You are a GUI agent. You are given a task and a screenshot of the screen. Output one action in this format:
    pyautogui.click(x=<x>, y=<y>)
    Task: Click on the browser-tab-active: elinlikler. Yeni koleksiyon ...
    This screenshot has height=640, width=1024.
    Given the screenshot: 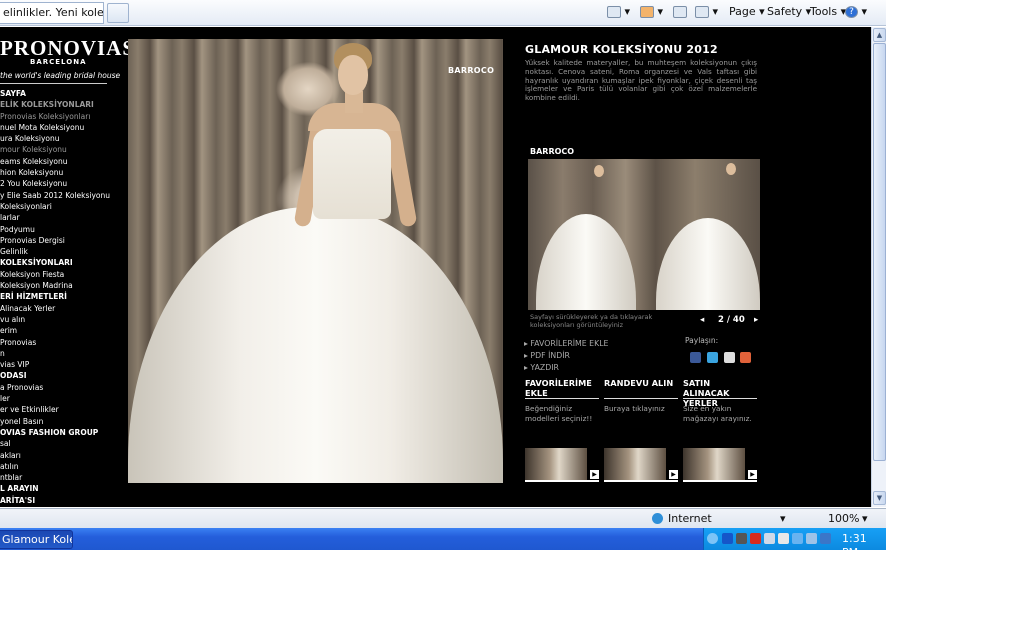 What is the action you would take?
    pyautogui.click(x=52, y=13)
    